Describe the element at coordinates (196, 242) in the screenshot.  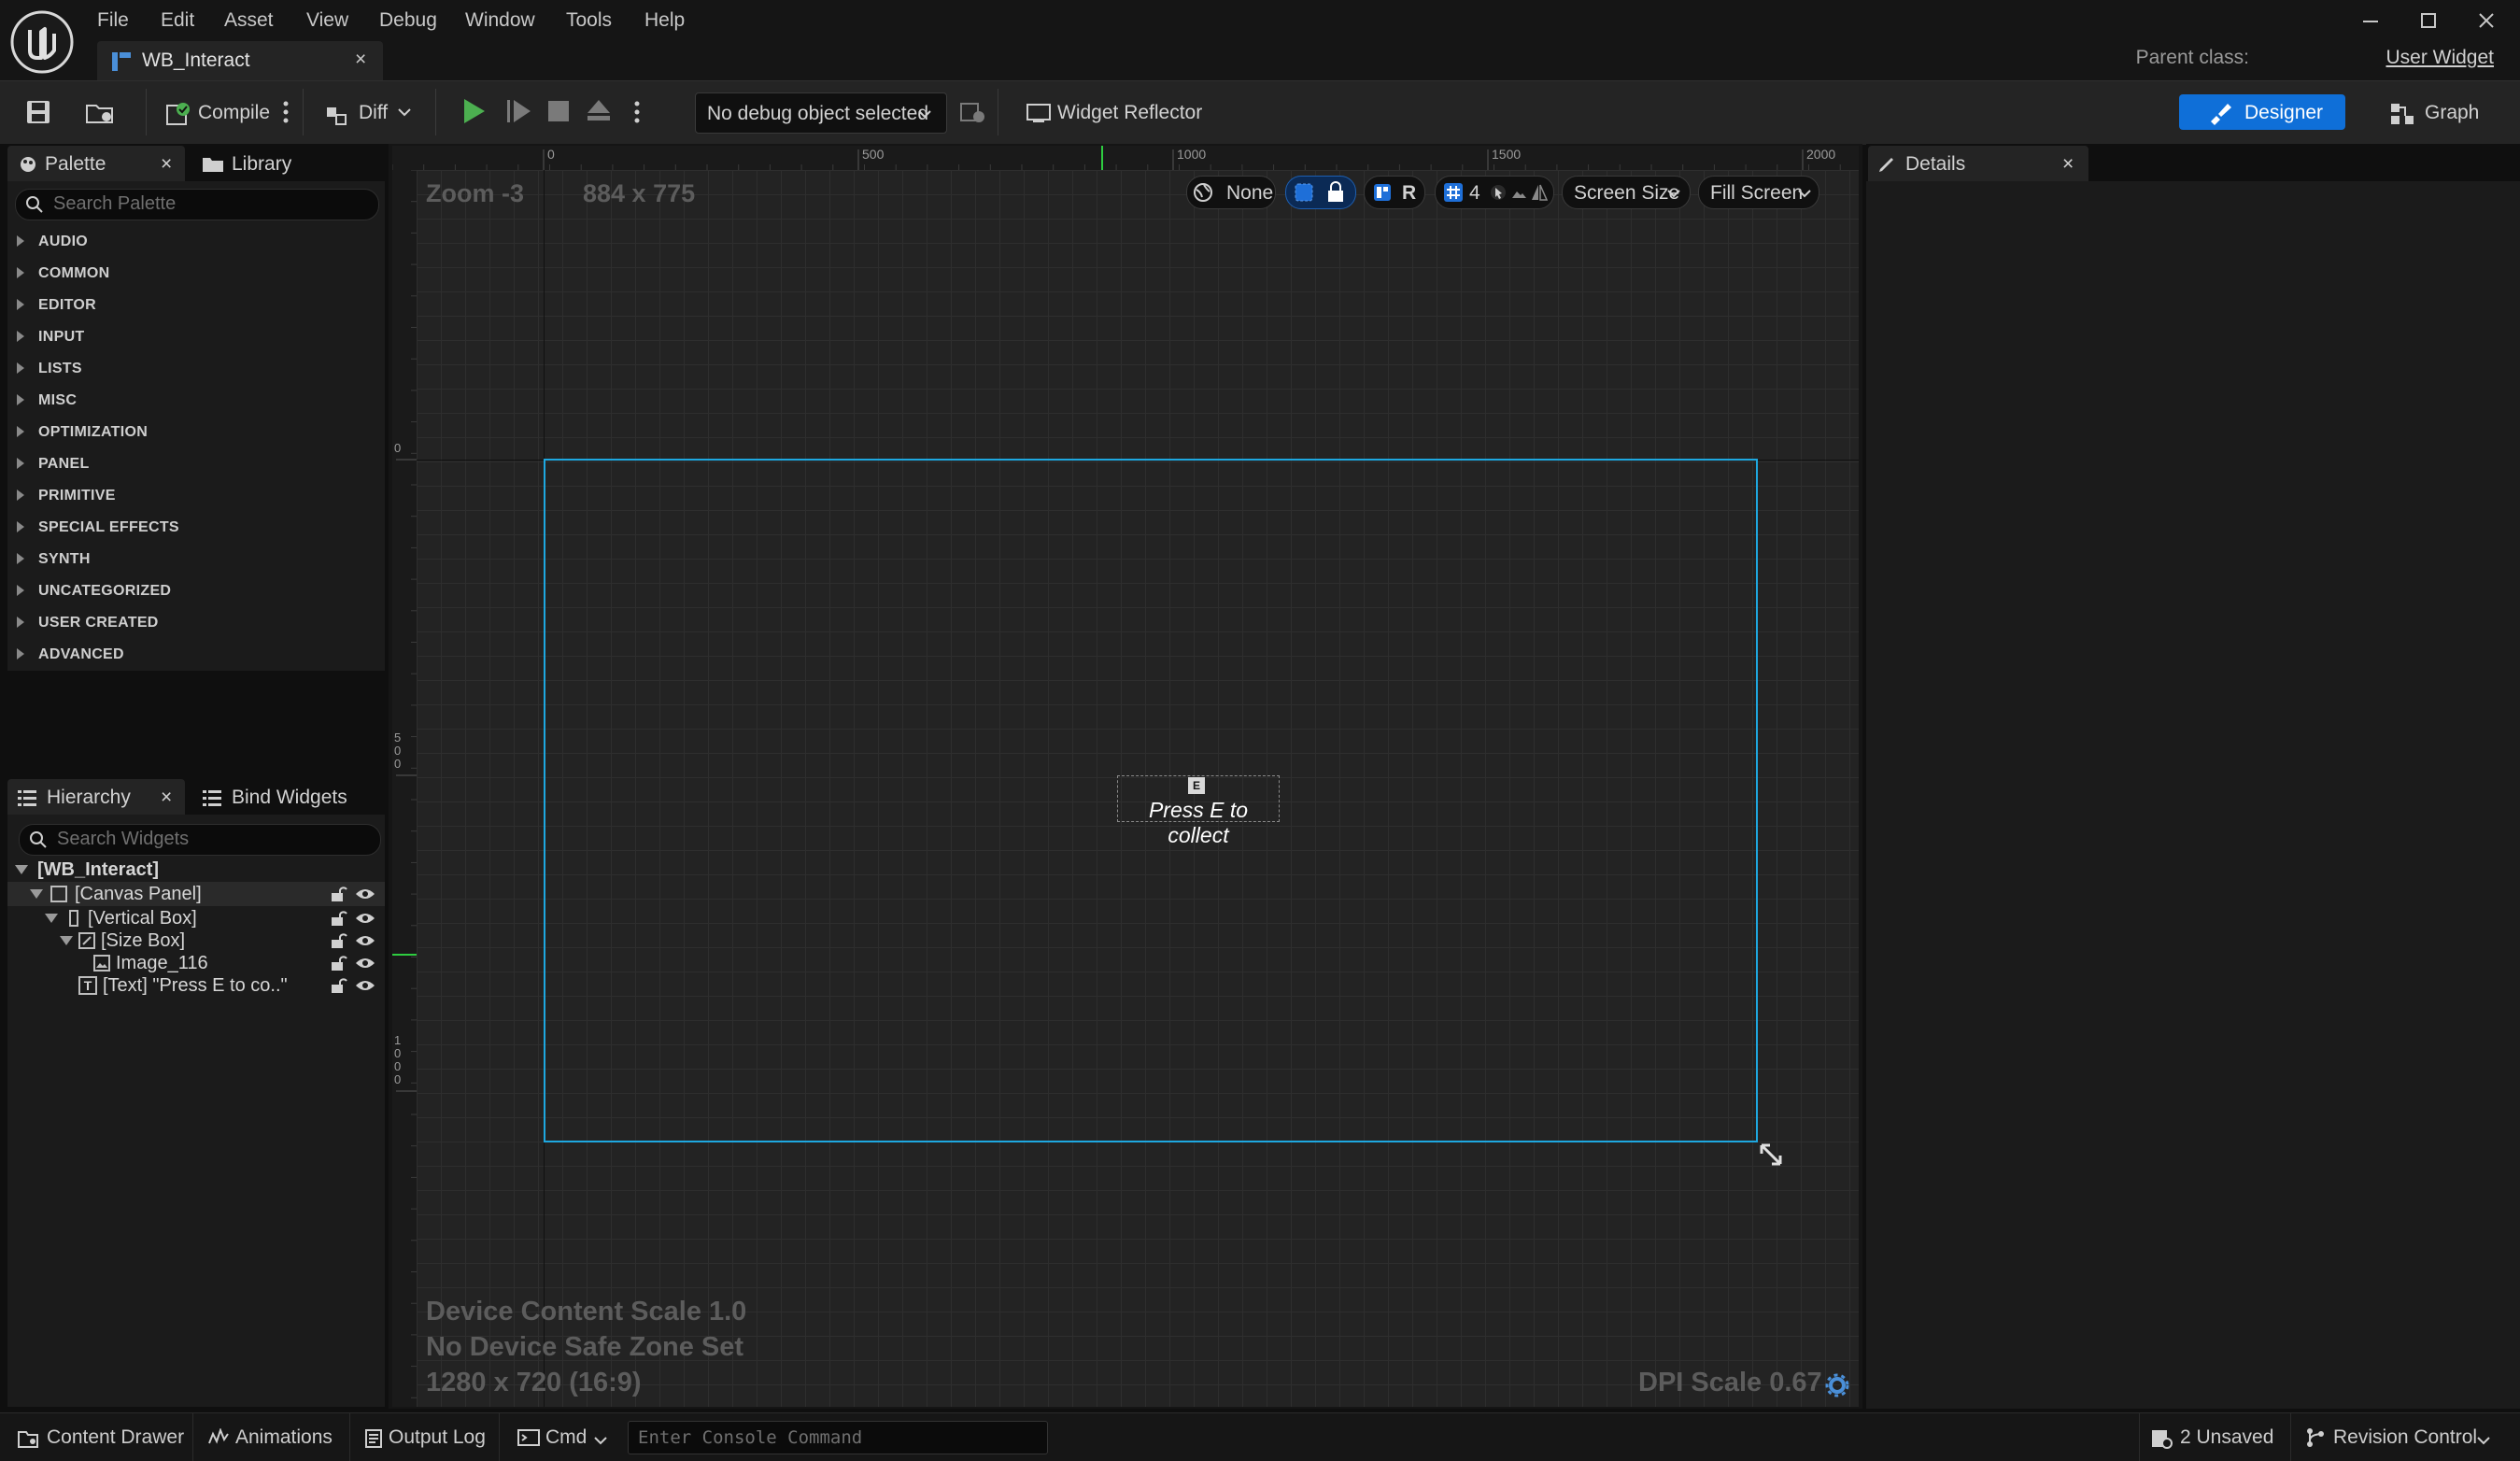
I see `palette-category: AUDIO` at that location.